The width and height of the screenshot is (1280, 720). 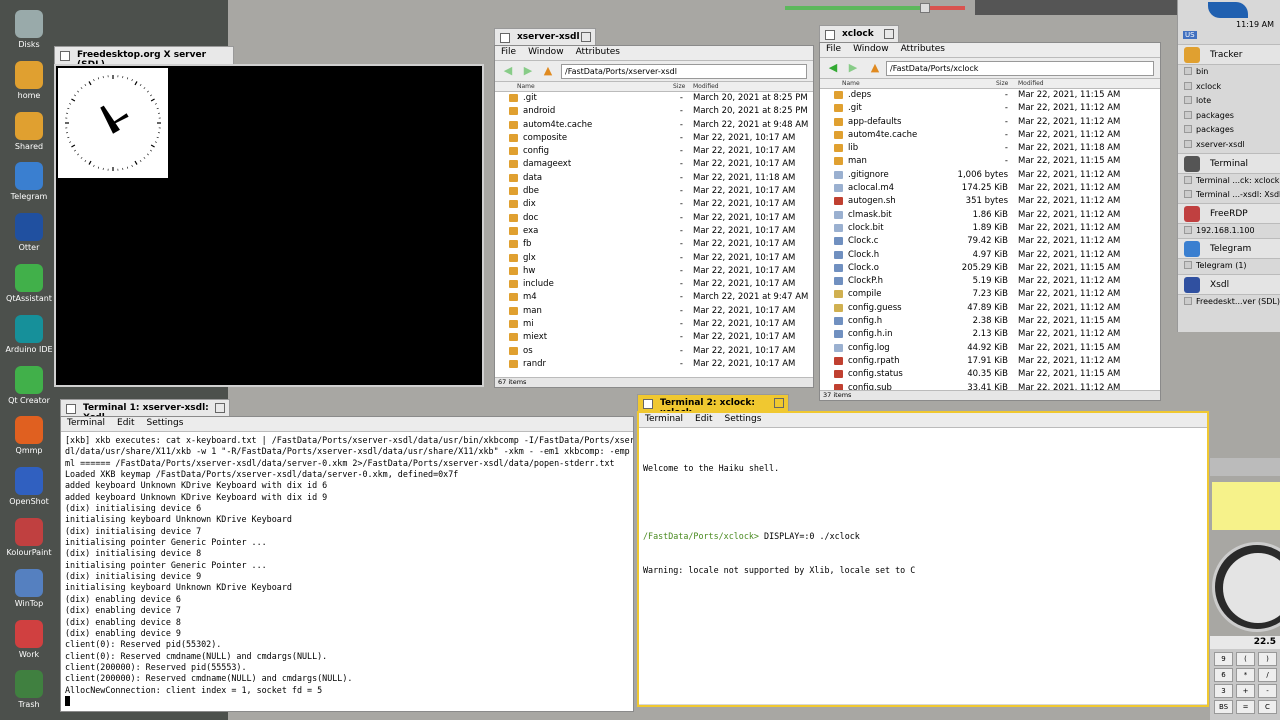 What do you see at coordinates (925, 8) in the screenshot?
I see `volume-knob` at bounding box center [925, 8].